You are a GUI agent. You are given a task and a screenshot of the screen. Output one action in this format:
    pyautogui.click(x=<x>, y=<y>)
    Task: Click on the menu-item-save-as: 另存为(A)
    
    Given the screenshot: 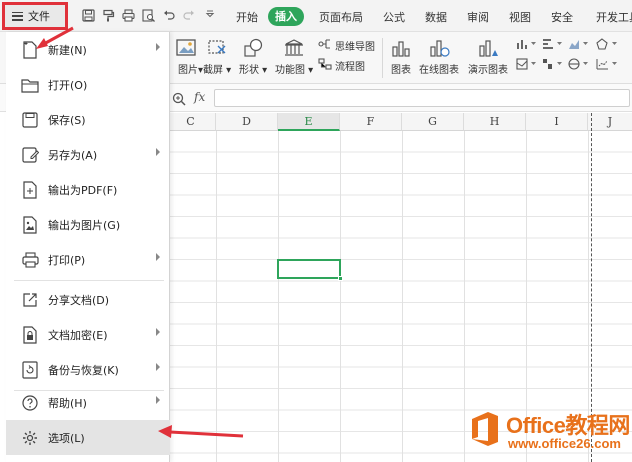 What is the action you would take?
    pyautogui.click(x=88, y=154)
    